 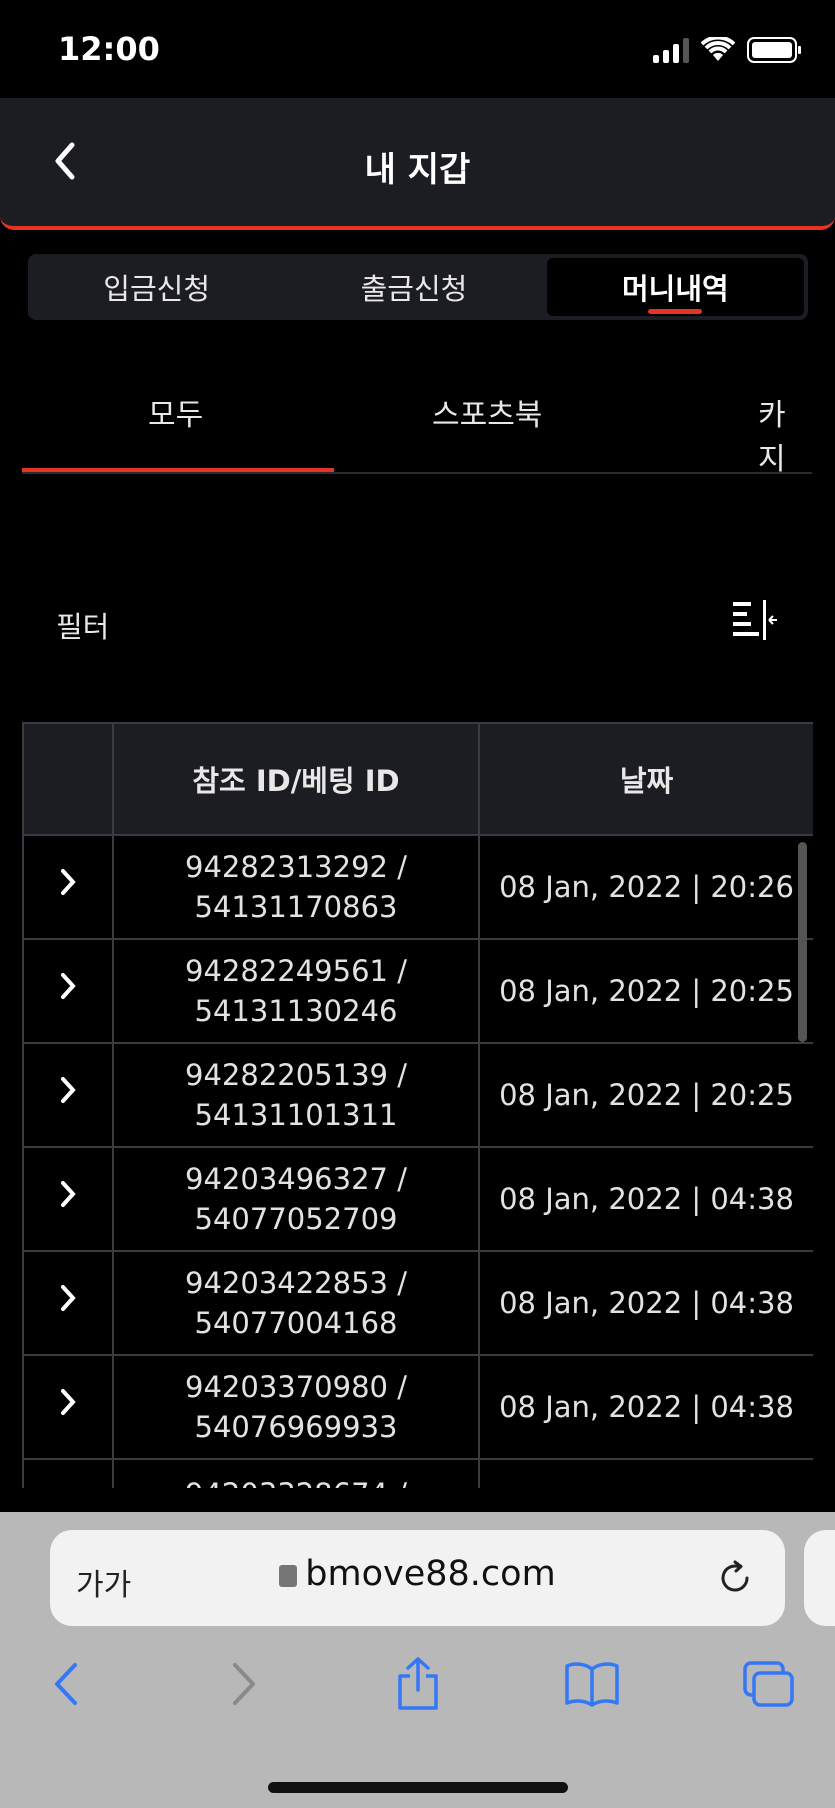 What do you see at coordinates (296, 1199) in the screenshot?
I see `reference-id-cell: 94203496327 / 54077052709` at bounding box center [296, 1199].